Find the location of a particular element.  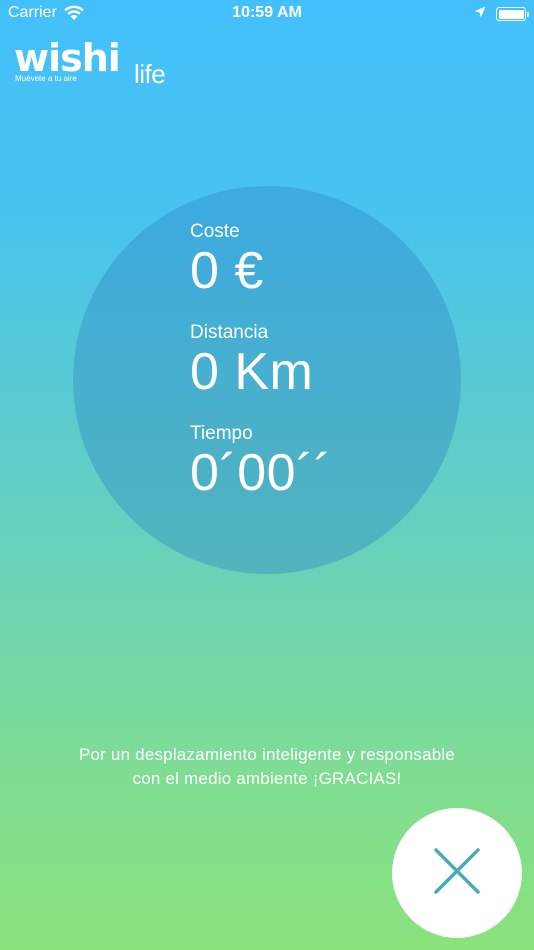

distance-value: 0 Km is located at coordinates (252, 372).